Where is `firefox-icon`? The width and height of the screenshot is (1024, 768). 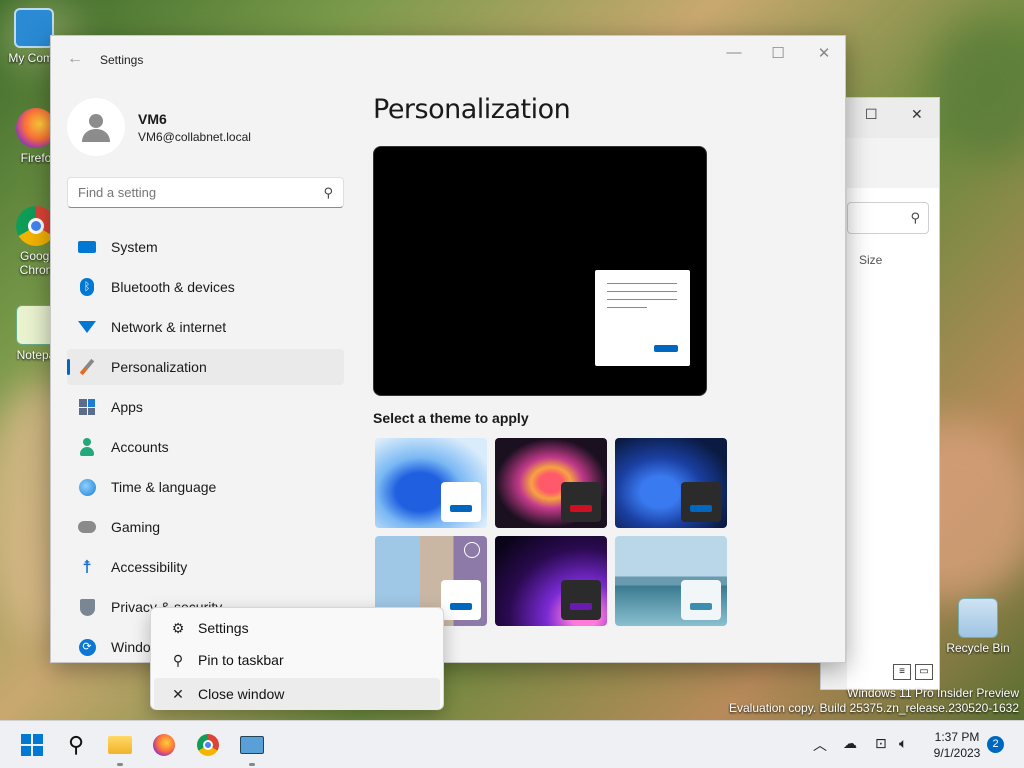
firefox-icon is located at coordinates (164, 745).